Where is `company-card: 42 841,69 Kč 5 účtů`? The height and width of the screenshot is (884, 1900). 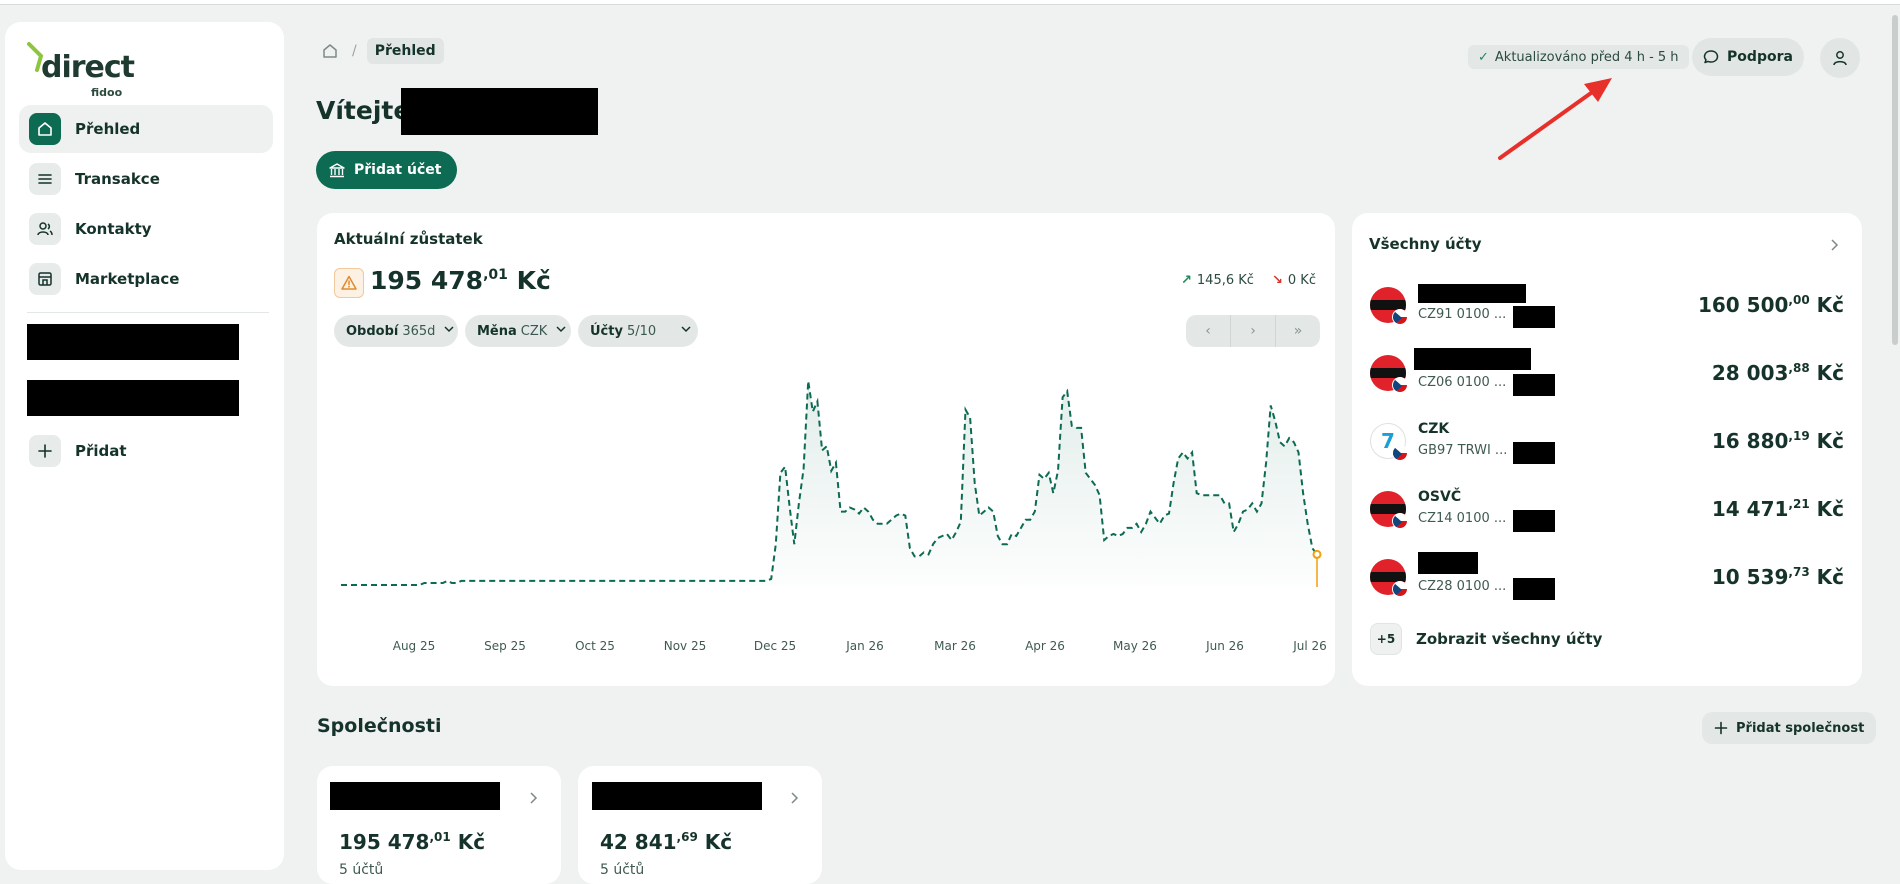
company-card: 42 841,69 Kč 5 účtů is located at coordinates (700, 825).